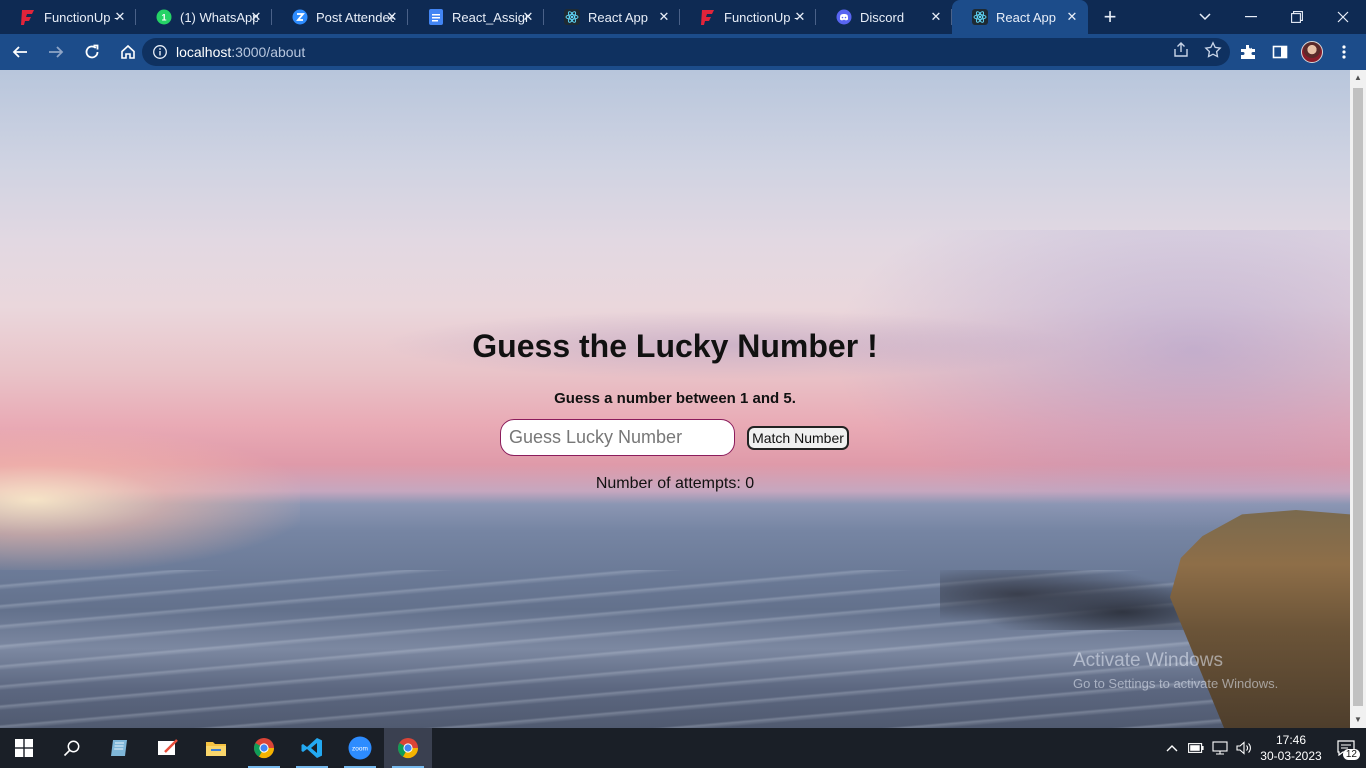 This screenshot has height=768, width=1366. I want to click on extensions-puzzle-icon, so click(1248, 52).